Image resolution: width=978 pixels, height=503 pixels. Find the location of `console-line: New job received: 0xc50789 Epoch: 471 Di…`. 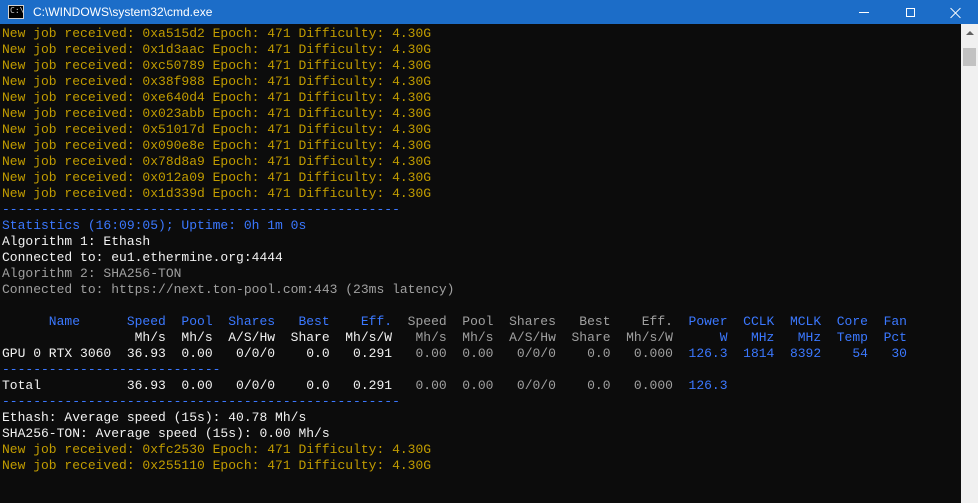

console-line: New job received: 0xc50789 Epoch: 471 Di… is located at coordinates (217, 65).